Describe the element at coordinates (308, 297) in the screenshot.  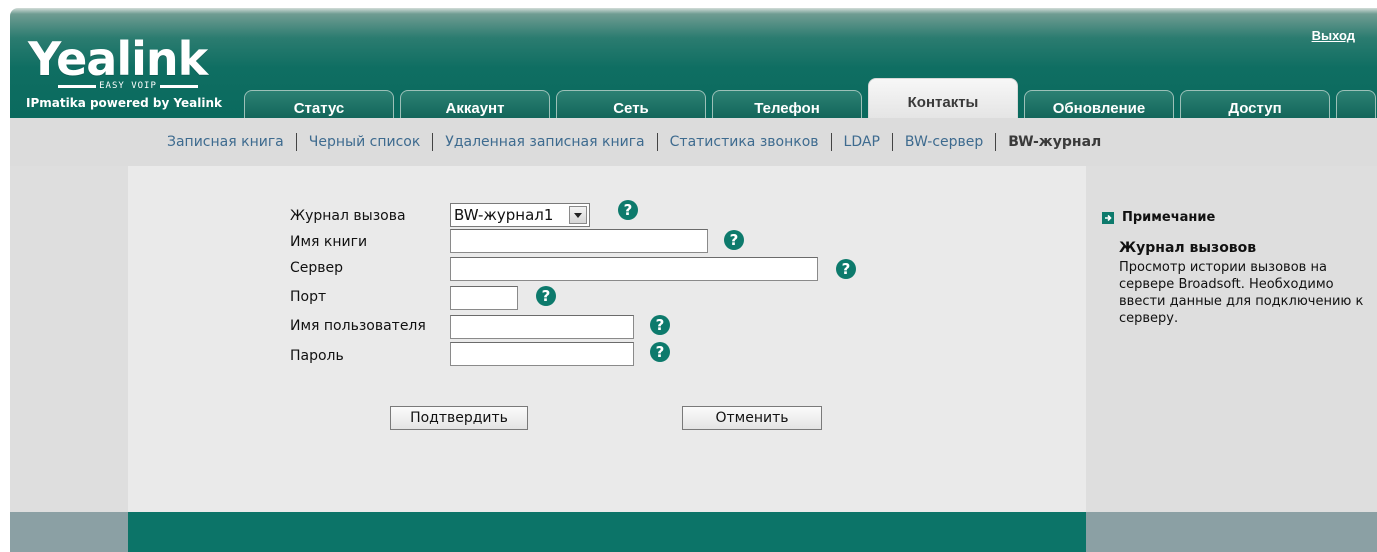
I see `port-label: Порт` at that location.